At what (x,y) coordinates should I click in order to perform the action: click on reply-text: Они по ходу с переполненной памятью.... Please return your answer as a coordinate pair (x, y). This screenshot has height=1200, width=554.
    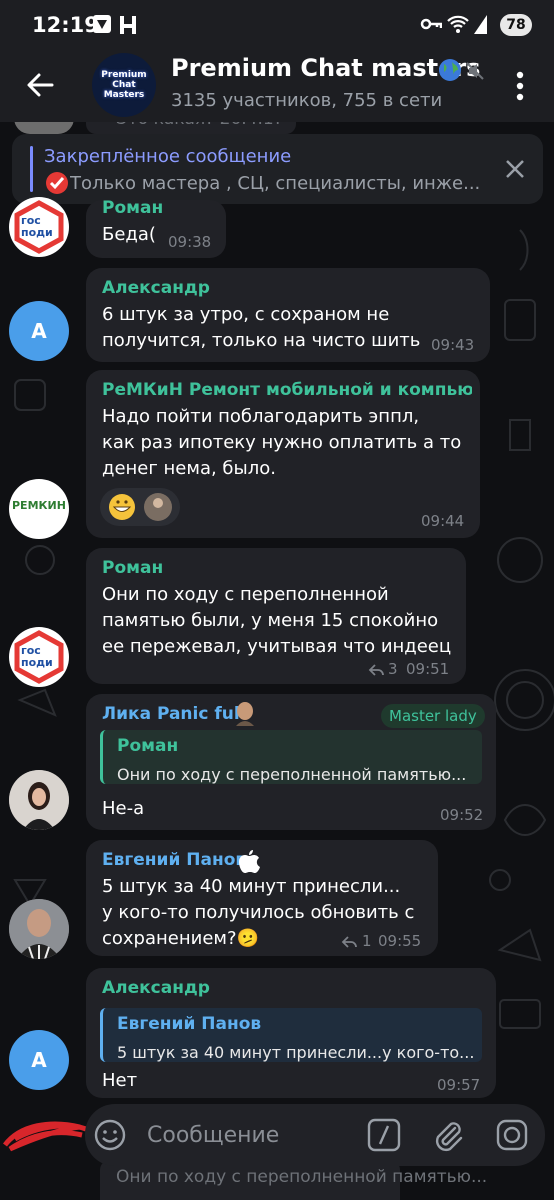
    Looking at the image, I should click on (292, 774).